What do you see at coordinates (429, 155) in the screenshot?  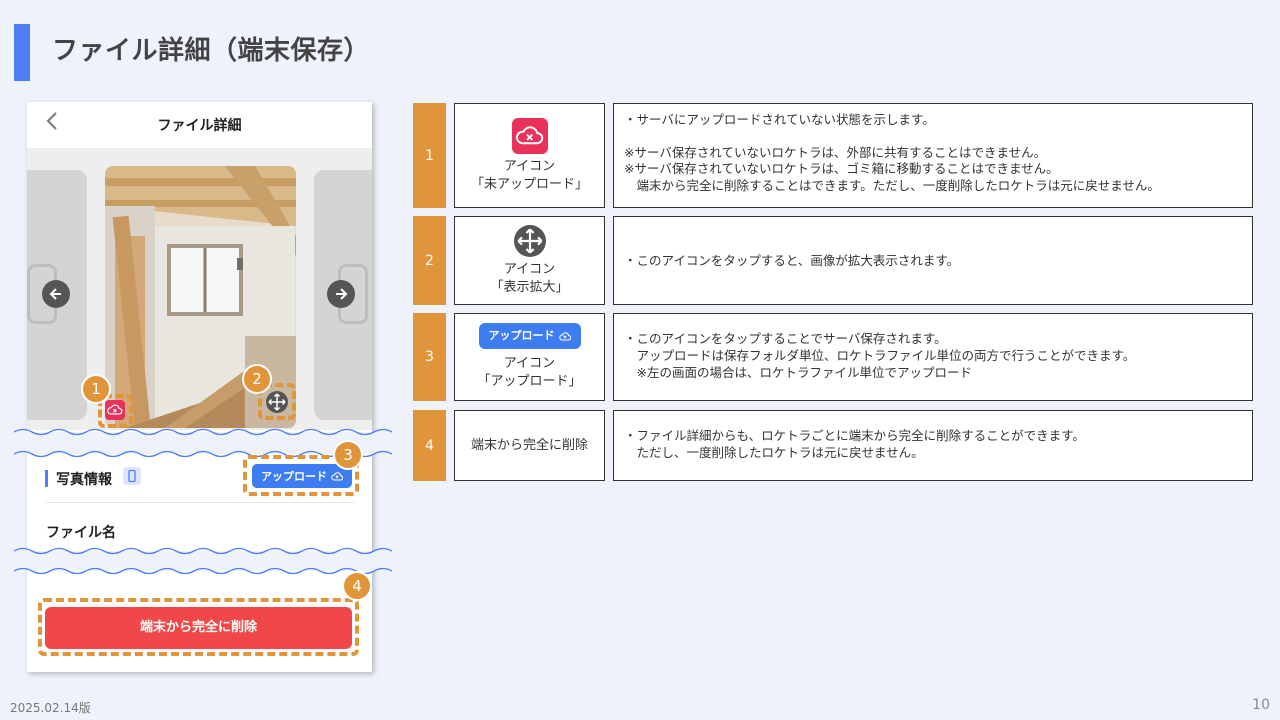 I see `row-number: 1` at bounding box center [429, 155].